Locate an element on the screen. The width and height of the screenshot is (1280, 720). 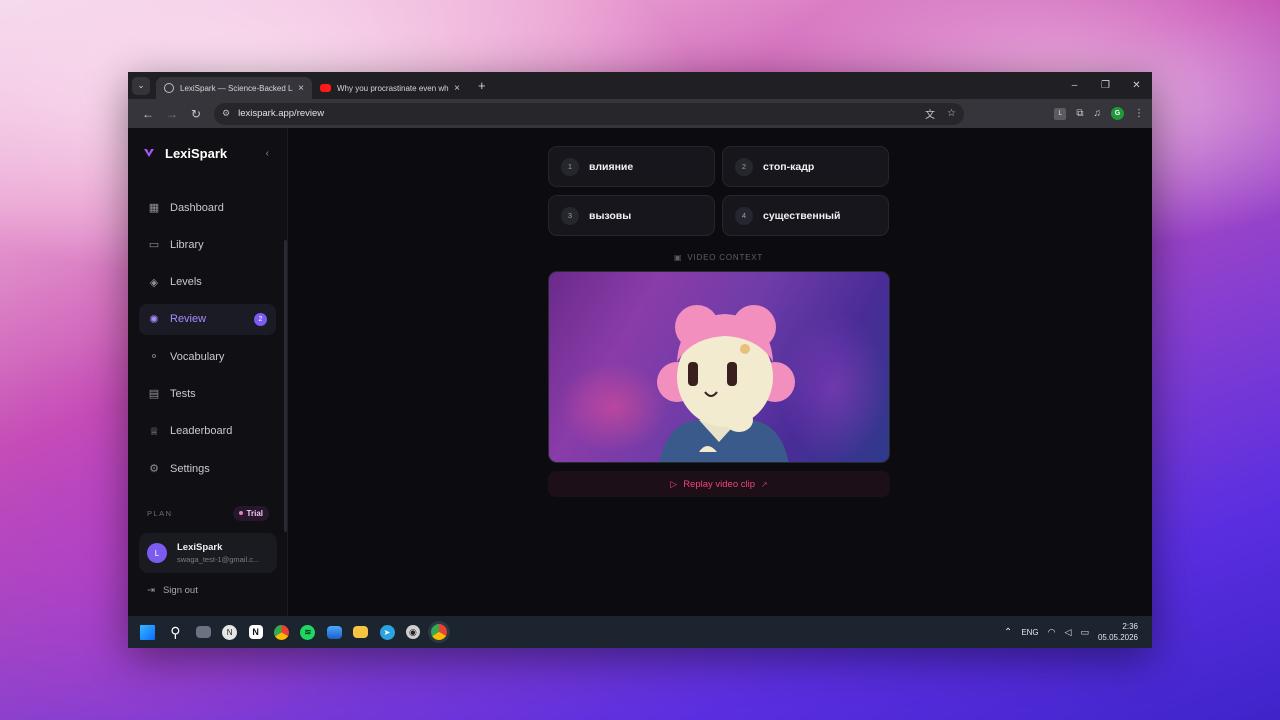
sidebar-item-label: Tests is located at coordinates (183, 393).